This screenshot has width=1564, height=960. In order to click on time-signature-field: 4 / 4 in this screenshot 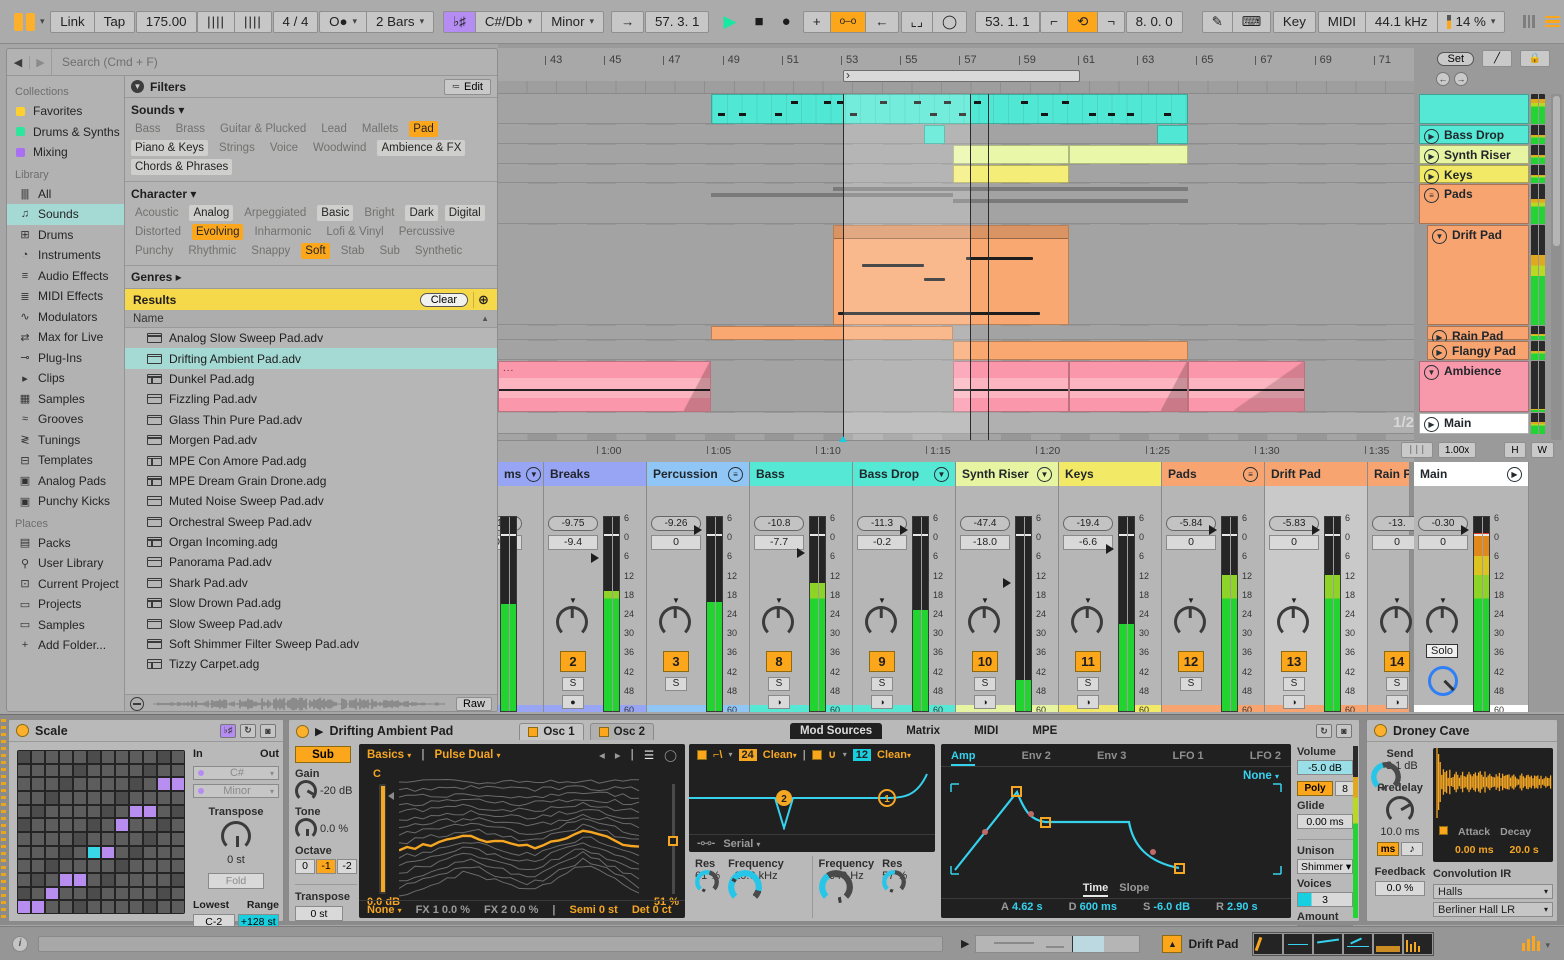, I will do `click(295, 21)`.